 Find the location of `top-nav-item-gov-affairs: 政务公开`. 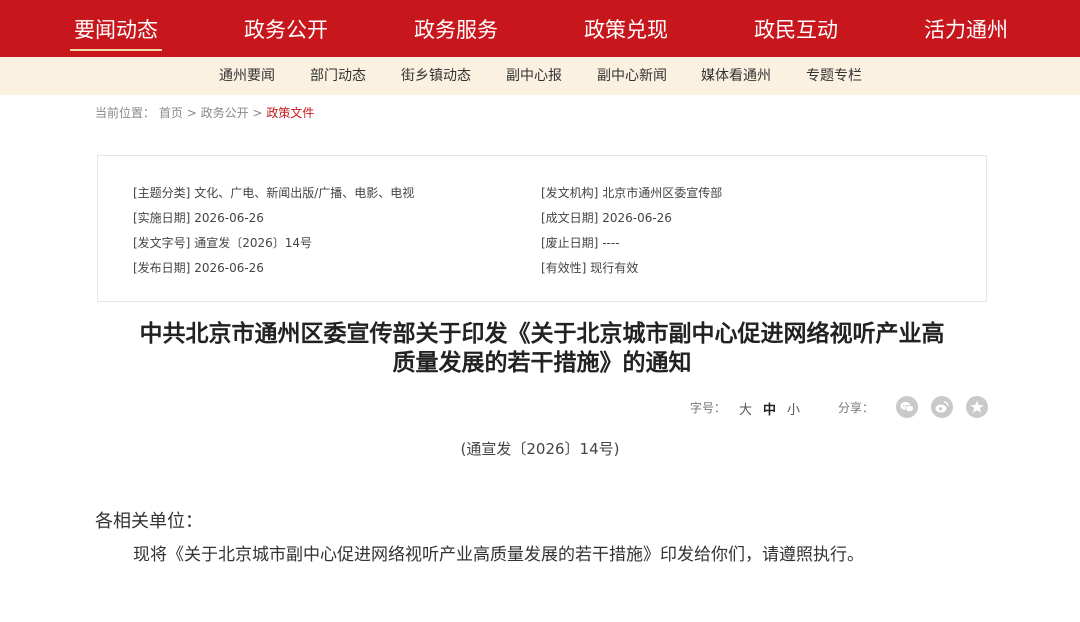

top-nav-item-gov-affairs: 政务公开 is located at coordinates (286, 28).